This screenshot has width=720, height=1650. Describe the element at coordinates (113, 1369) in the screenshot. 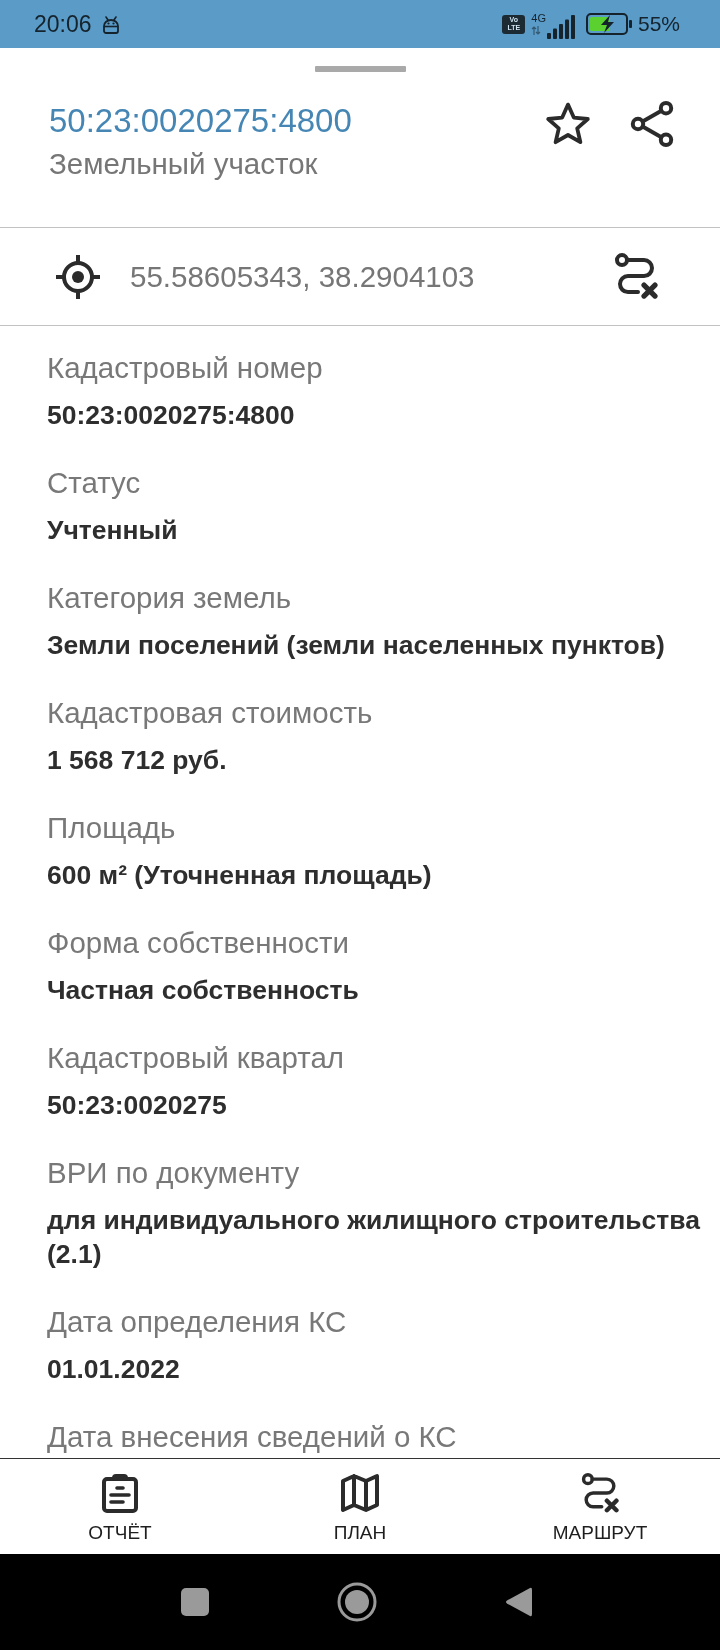

I see `field-value: 01.01.2022` at that location.